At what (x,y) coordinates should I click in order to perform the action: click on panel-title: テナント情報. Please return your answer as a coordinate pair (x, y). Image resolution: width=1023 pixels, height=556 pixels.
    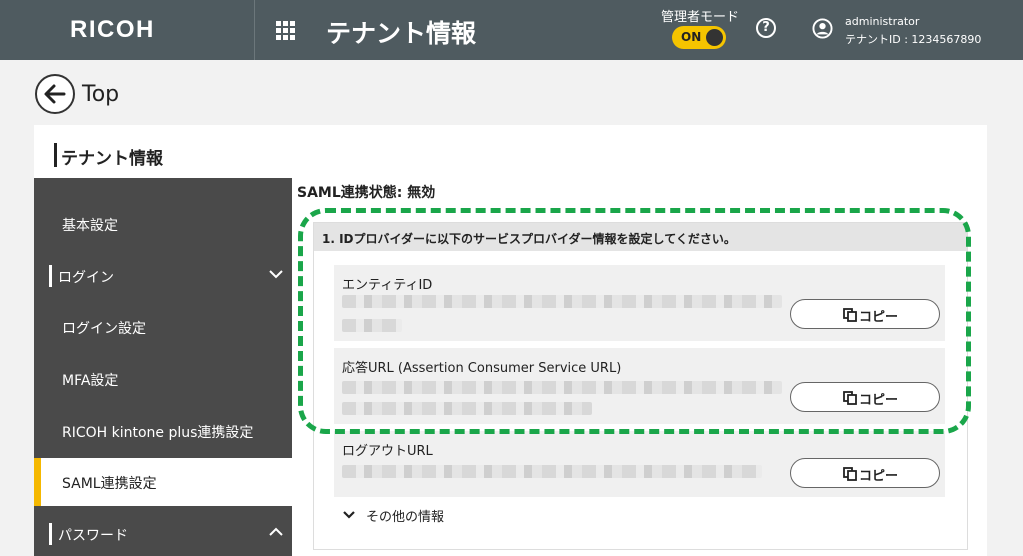
    Looking at the image, I should click on (112, 159).